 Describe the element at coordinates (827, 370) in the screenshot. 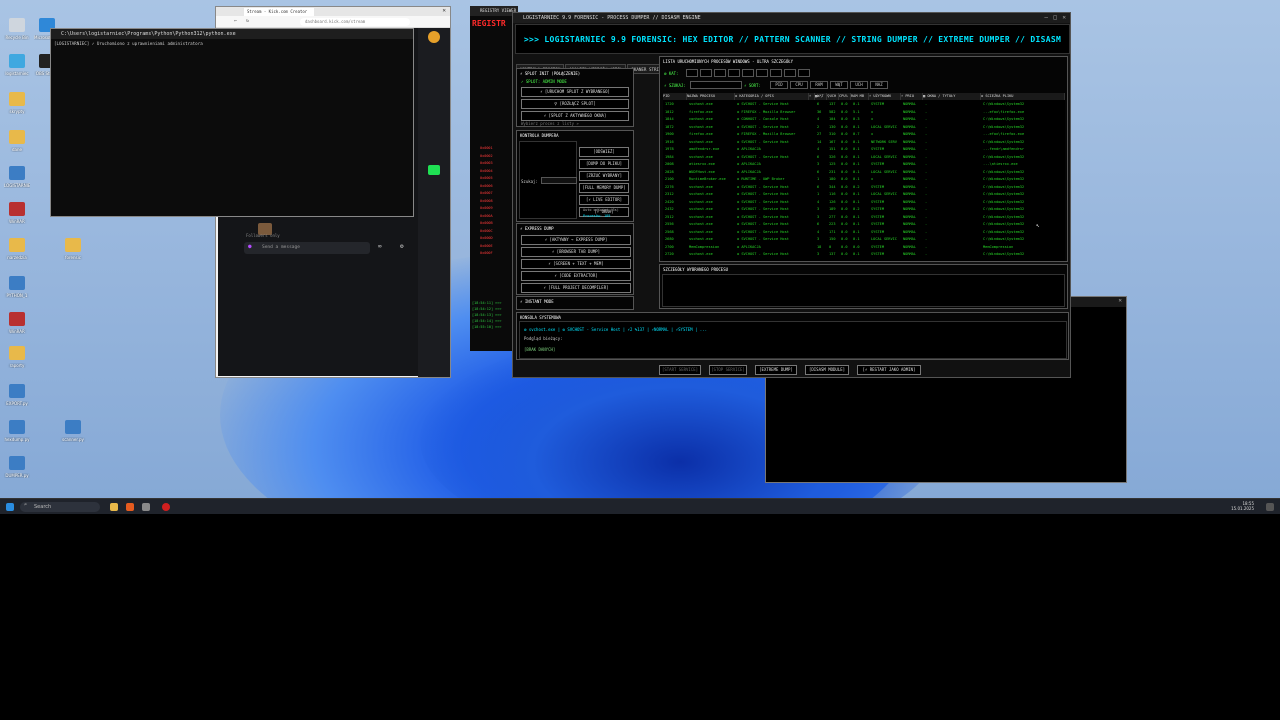

I see `bottom-button: [DISASM MODULE]` at that location.